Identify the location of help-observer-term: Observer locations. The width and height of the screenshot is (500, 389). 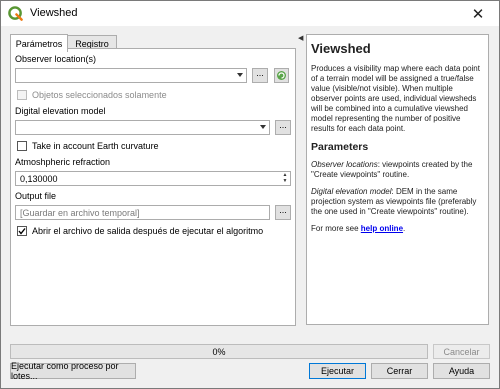
(344, 164).